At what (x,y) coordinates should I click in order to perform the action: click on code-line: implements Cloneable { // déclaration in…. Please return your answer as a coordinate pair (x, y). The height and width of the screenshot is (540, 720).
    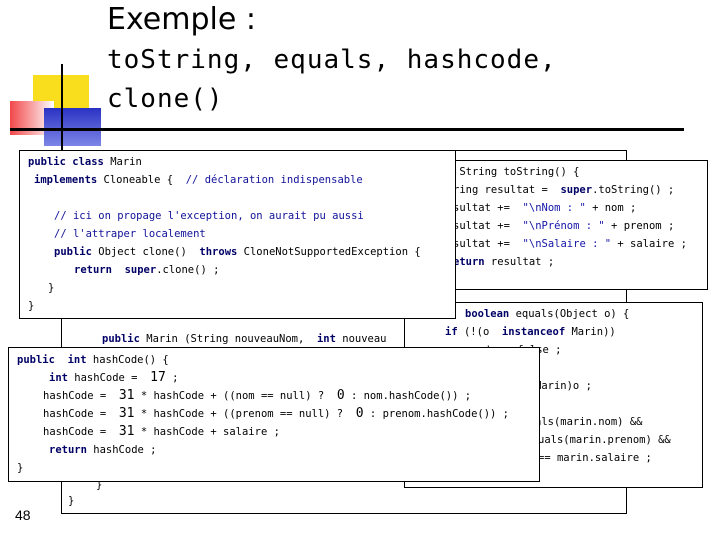
    Looking at the image, I should click on (198, 180).